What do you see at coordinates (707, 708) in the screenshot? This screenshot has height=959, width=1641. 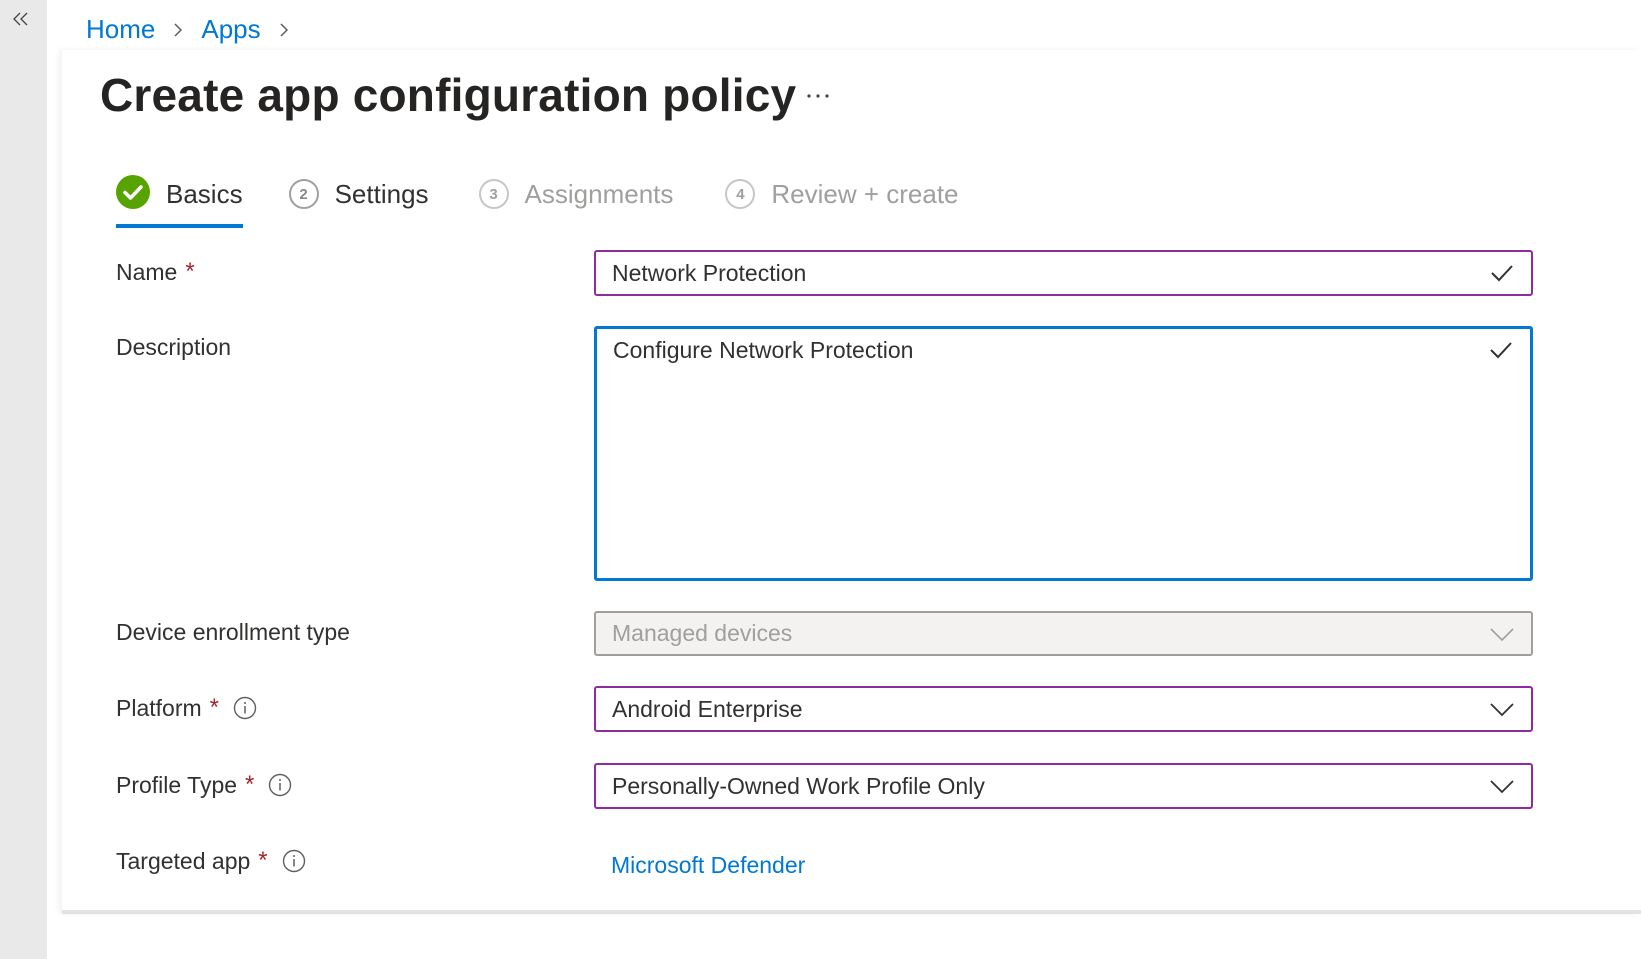 I see `platform-value: Android Enterprise` at bounding box center [707, 708].